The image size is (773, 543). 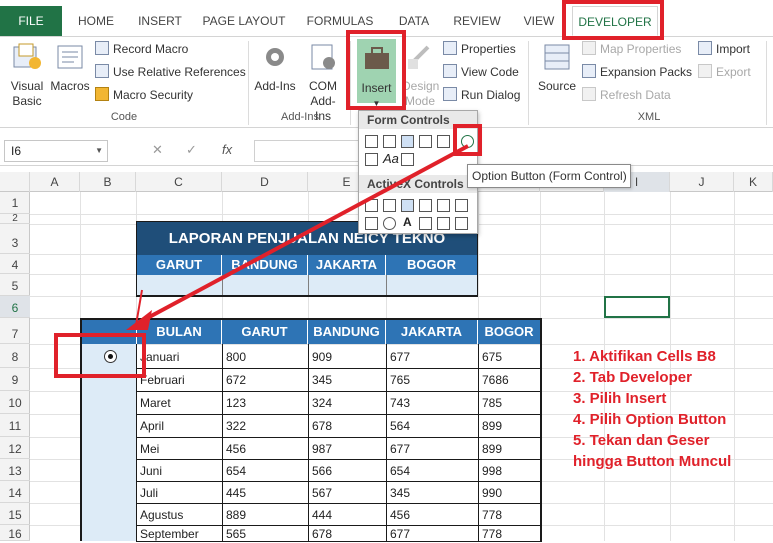 I want to click on design-mode-button: Design Mode, so click(x=420, y=75).